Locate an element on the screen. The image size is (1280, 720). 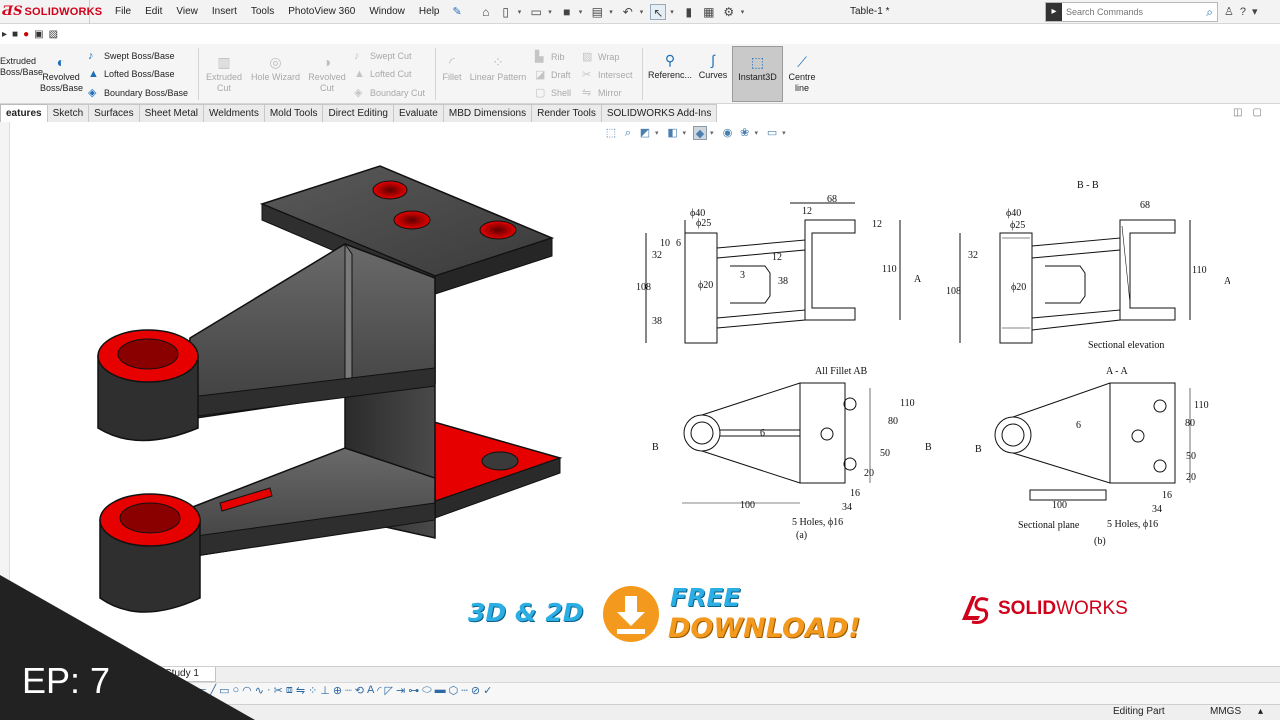
tab-features: eatures is located at coordinates (24, 113).